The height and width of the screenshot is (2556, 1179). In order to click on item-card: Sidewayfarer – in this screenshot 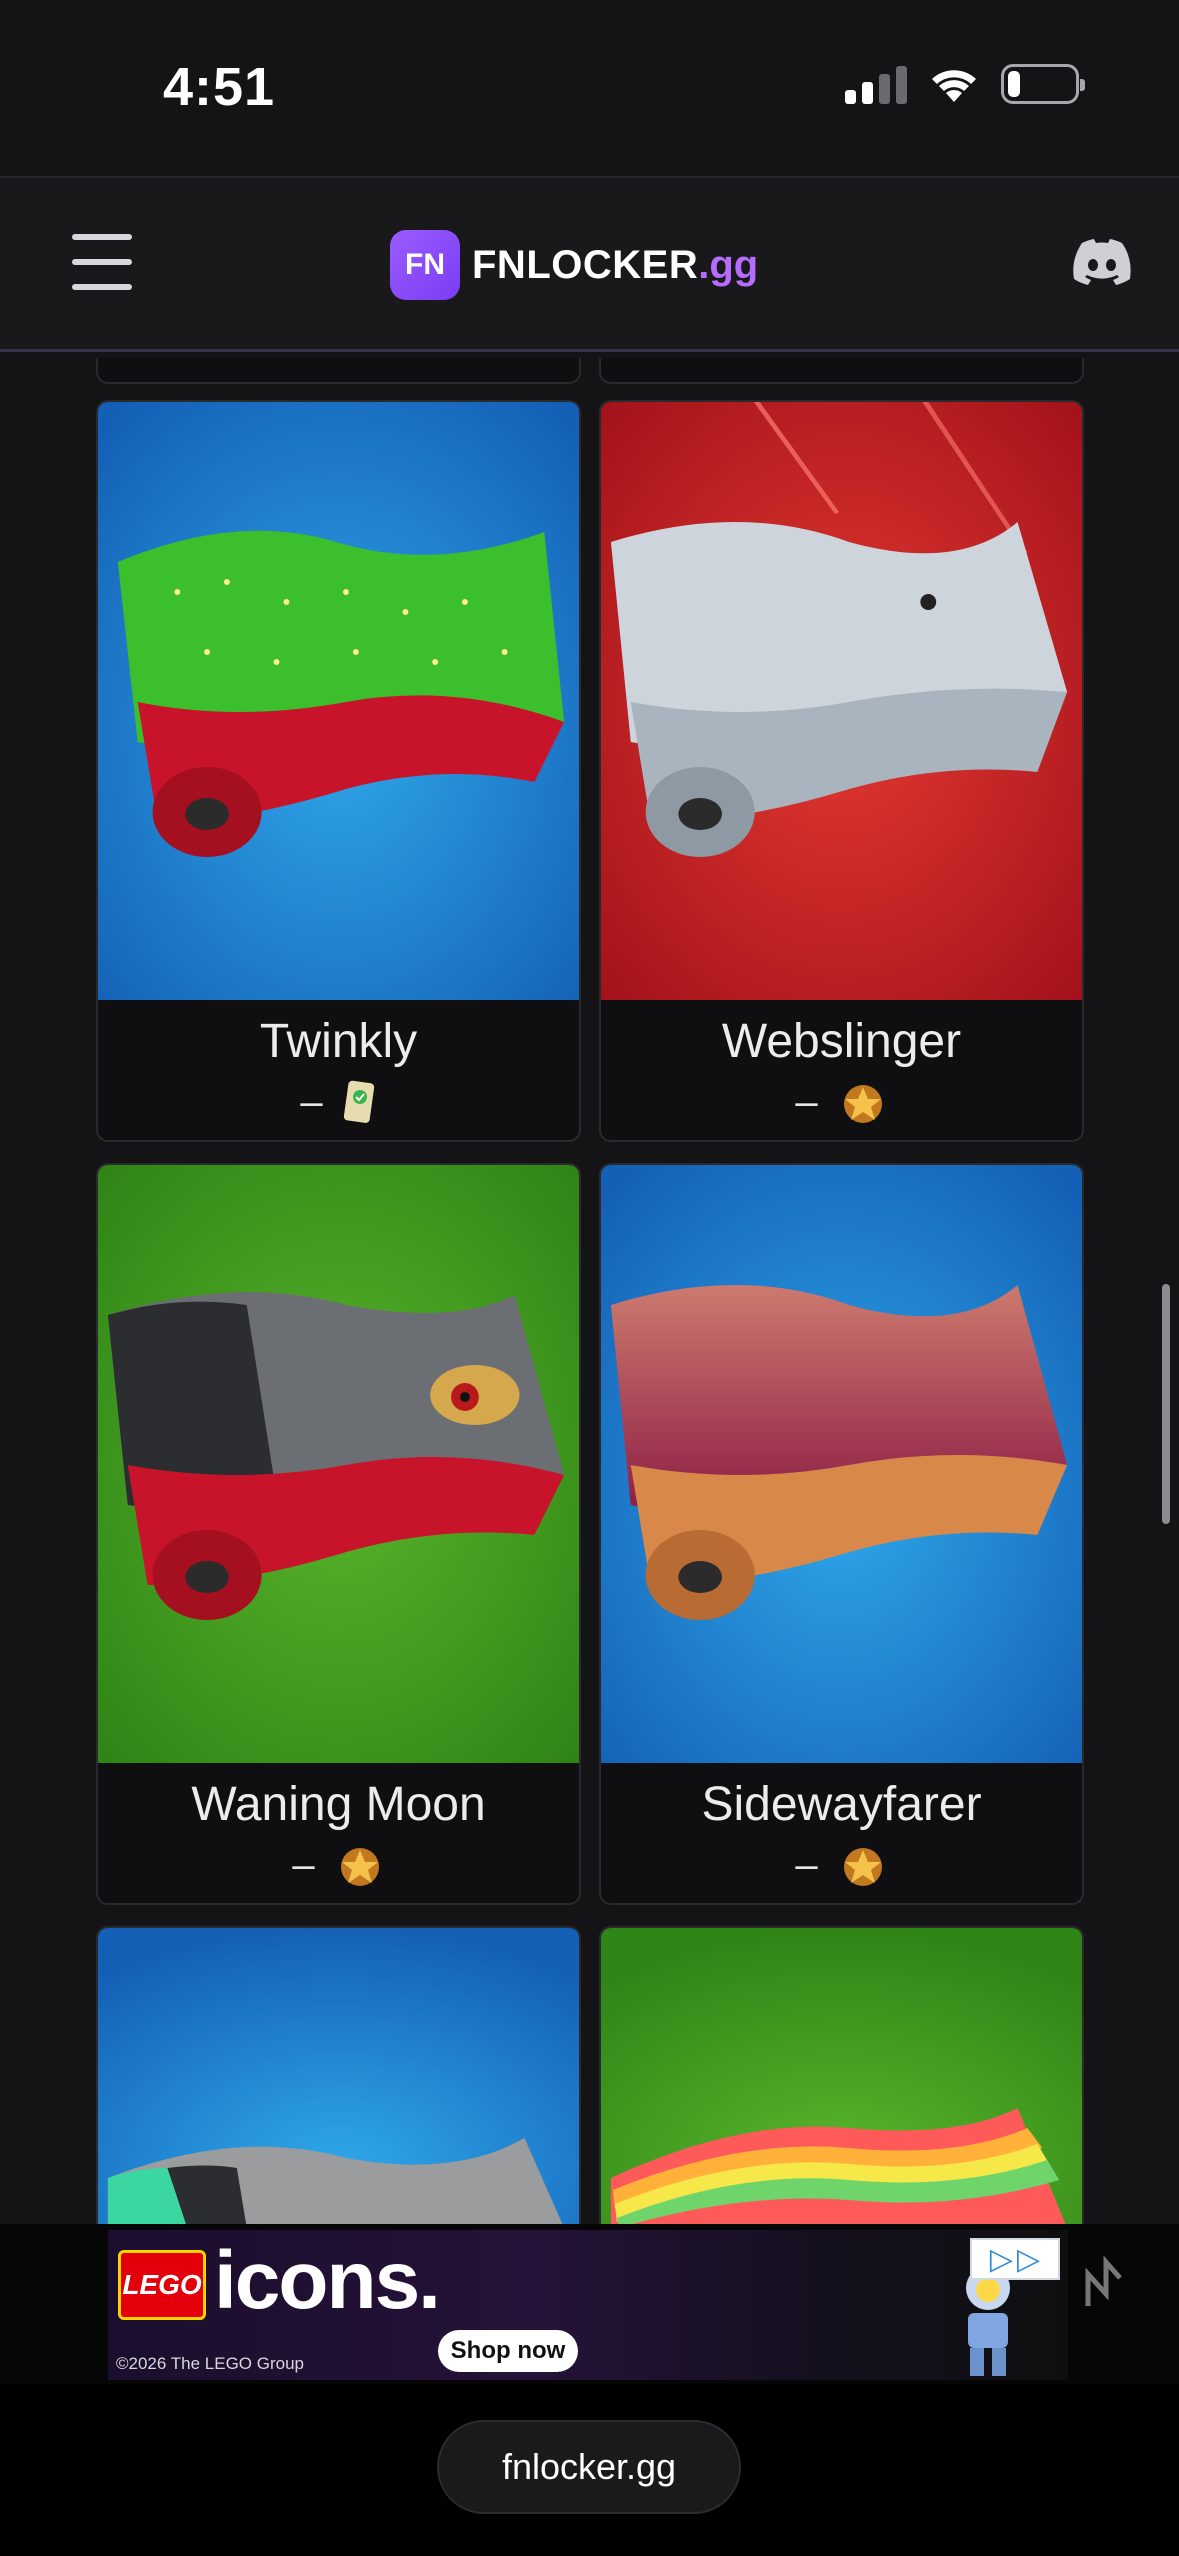, I will do `click(841, 1534)`.